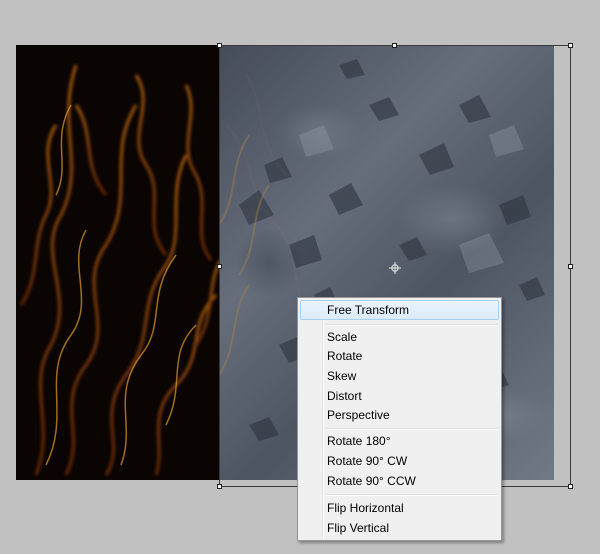 The width and height of the screenshot is (600, 554). Describe the element at coordinates (399, 441) in the screenshot. I see `menu-item-rotate-180: Rotate 180°` at that location.